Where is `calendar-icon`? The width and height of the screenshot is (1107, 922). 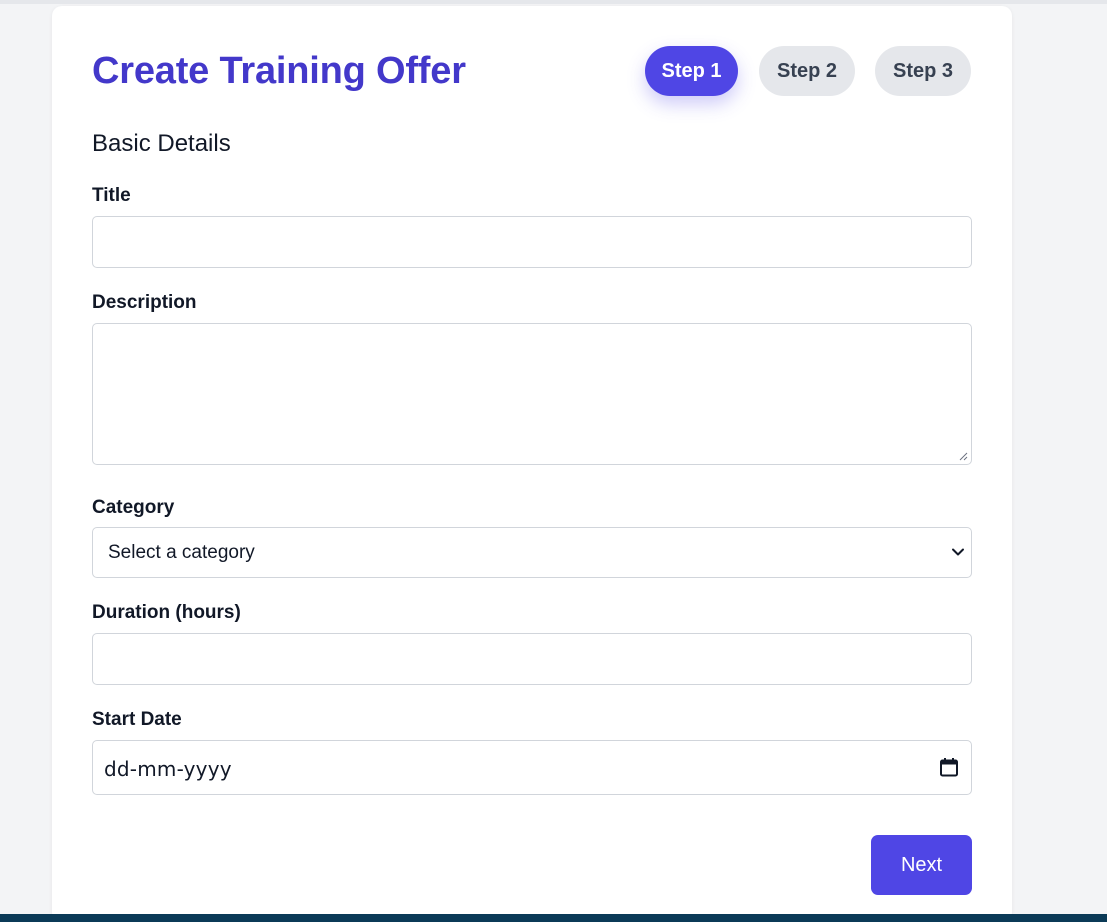 calendar-icon is located at coordinates (949, 767).